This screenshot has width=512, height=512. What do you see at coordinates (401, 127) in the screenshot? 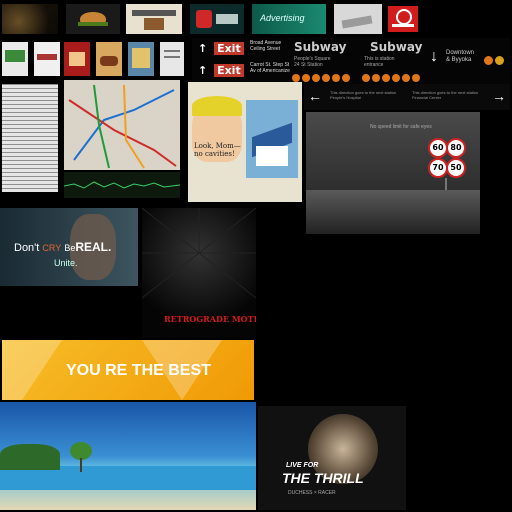
I see `fog-caption: No speed limit for safe eyes` at bounding box center [401, 127].